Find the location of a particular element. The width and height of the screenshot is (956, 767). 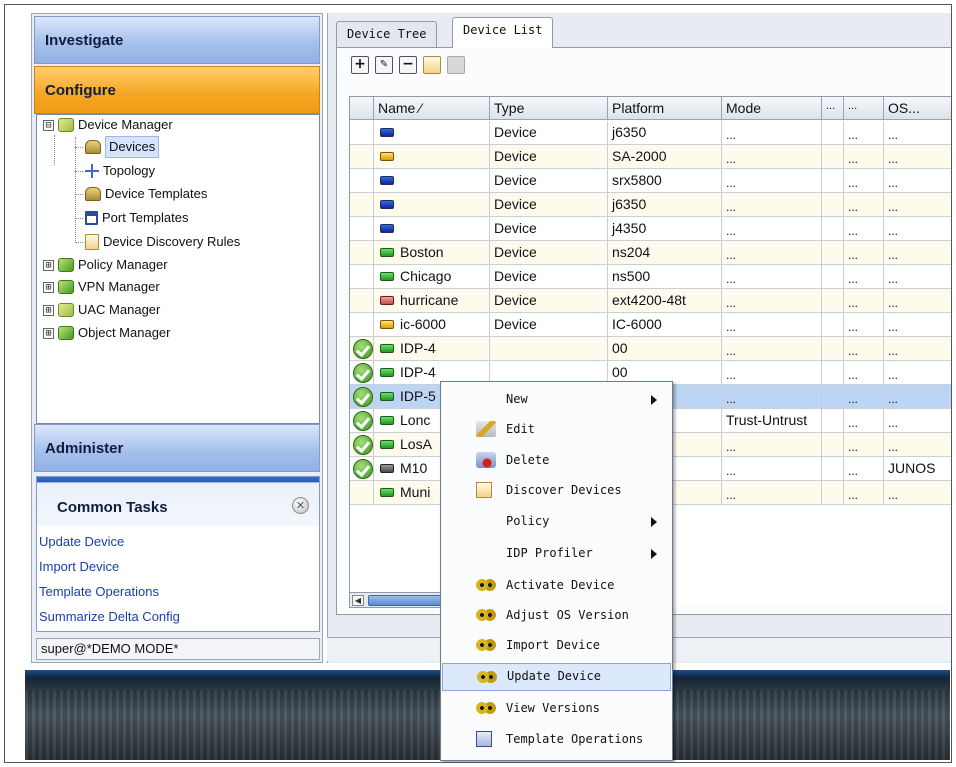

device-blue-icon is located at coordinates (387, 180).